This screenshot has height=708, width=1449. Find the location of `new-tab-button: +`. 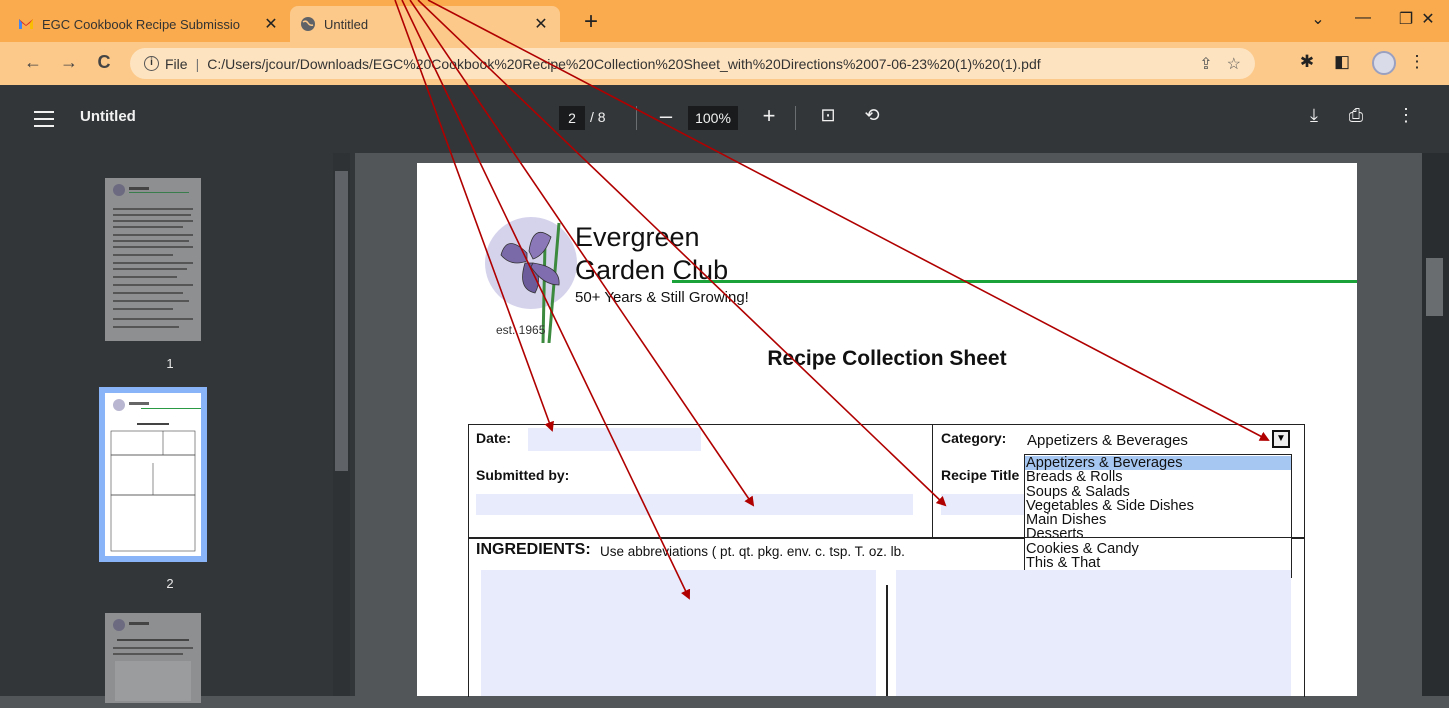

new-tab-button: + is located at coordinates (591, 22).